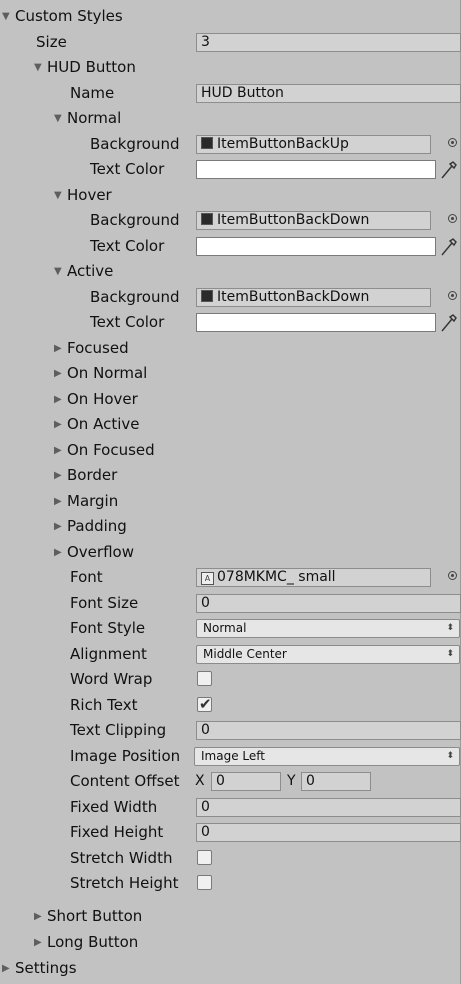  I want to click on stretch-height-label: Stretch Height, so click(124, 883).